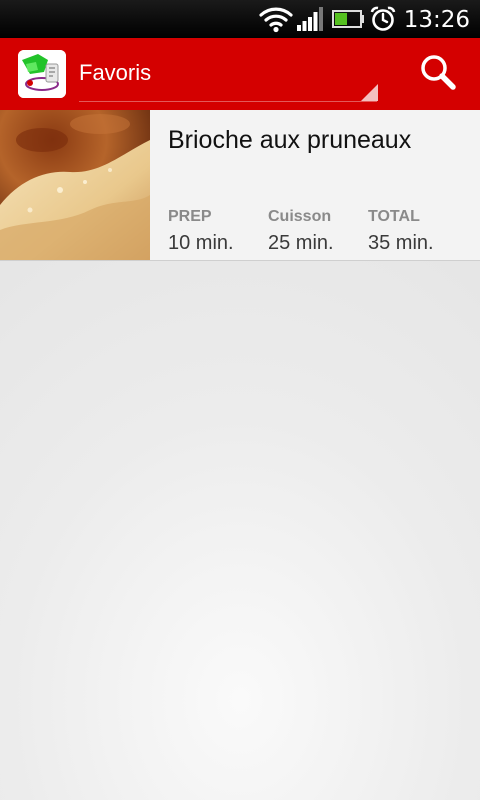  I want to click on prep-value: 10 min., so click(201, 243).